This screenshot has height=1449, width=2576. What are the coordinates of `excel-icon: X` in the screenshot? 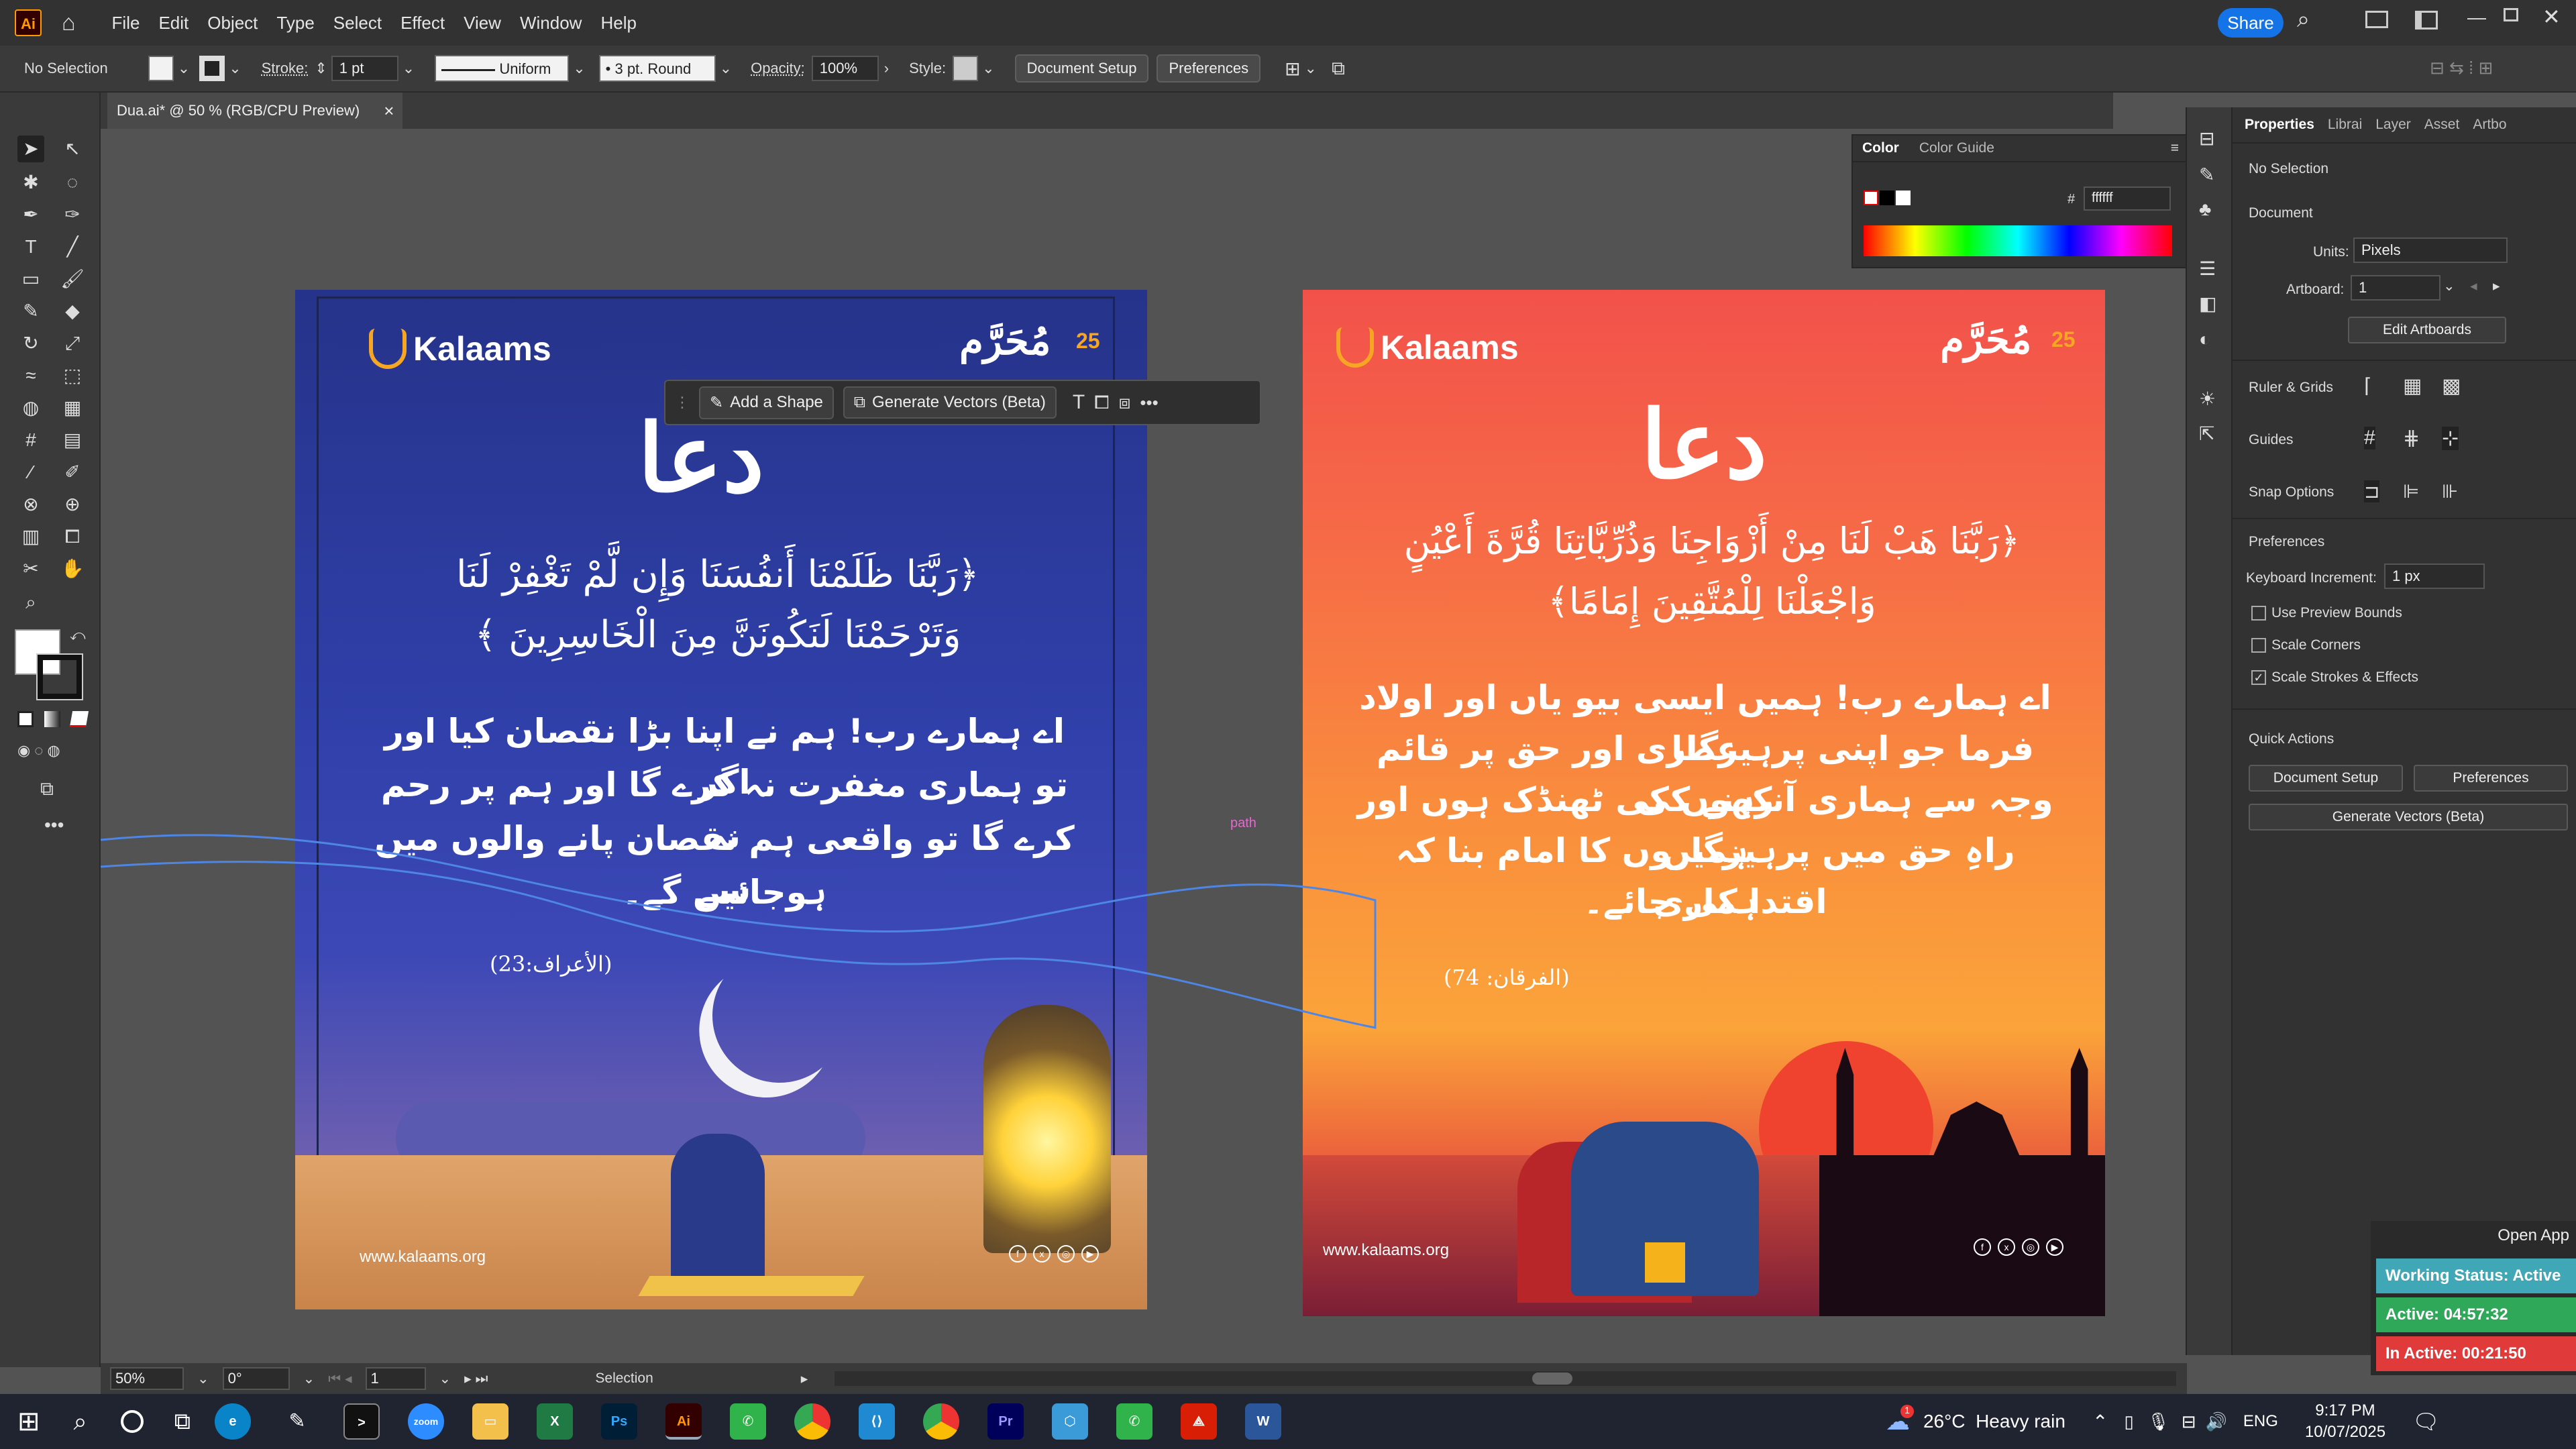 It's located at (554, 1421).